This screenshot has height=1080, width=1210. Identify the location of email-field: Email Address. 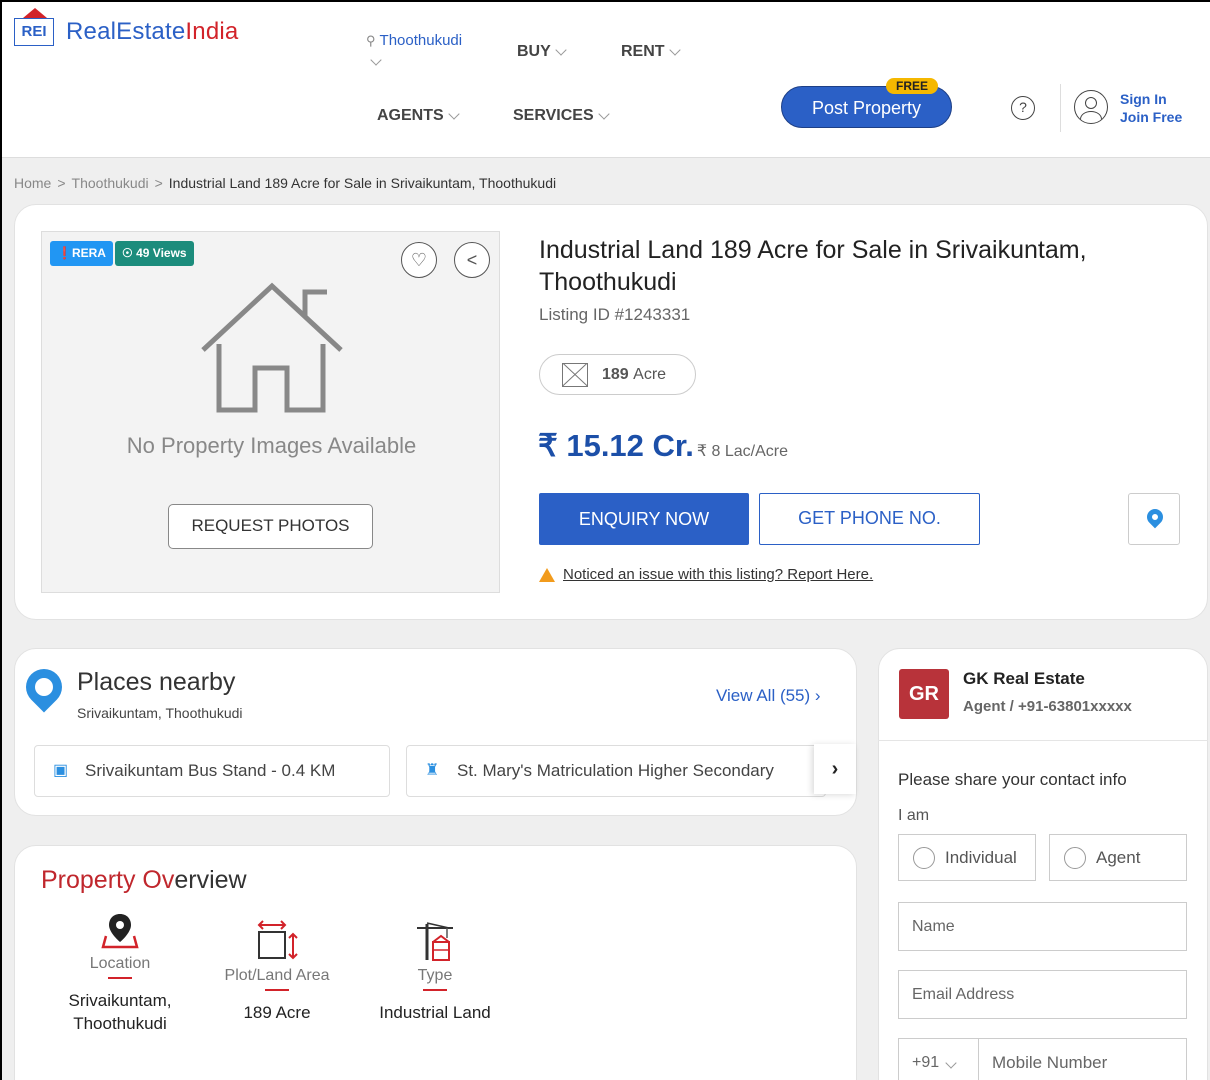
(1042, 994).